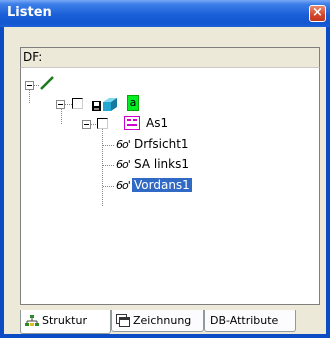  What do you see at coordinates (47, 83) in the screenshot?
I see `pen-line-icon` at bounding box center [47, 83].